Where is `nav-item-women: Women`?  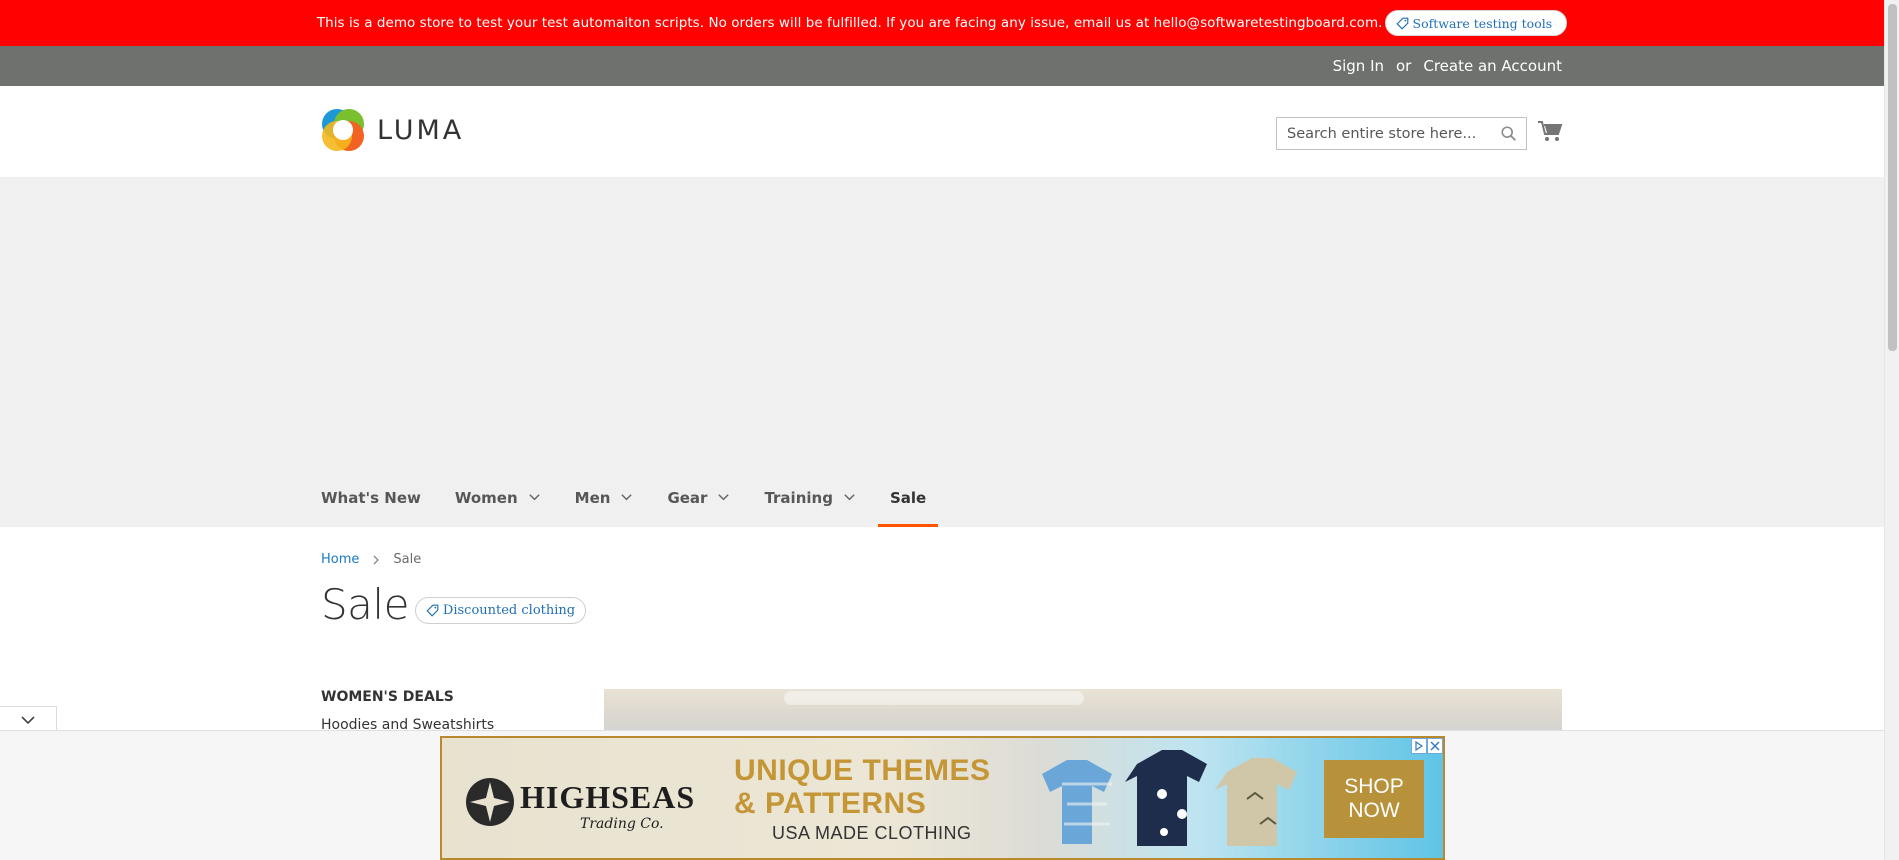
nav-item-women: Women is located at coordinates (498, 497).